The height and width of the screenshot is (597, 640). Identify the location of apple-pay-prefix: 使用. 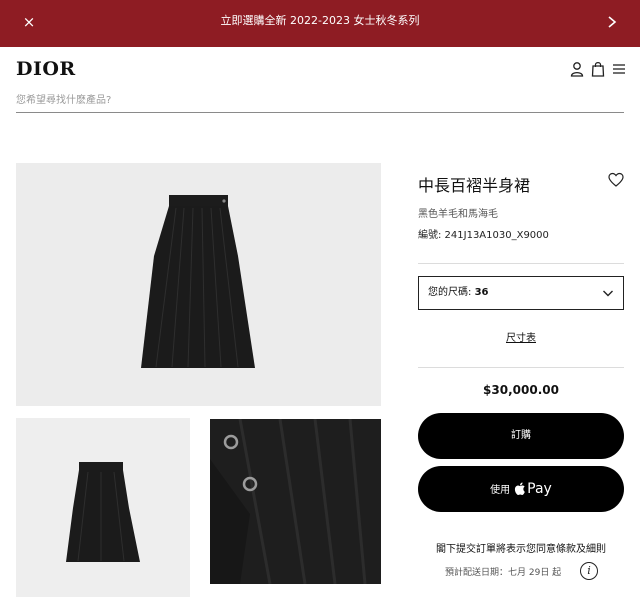
(500, 490).